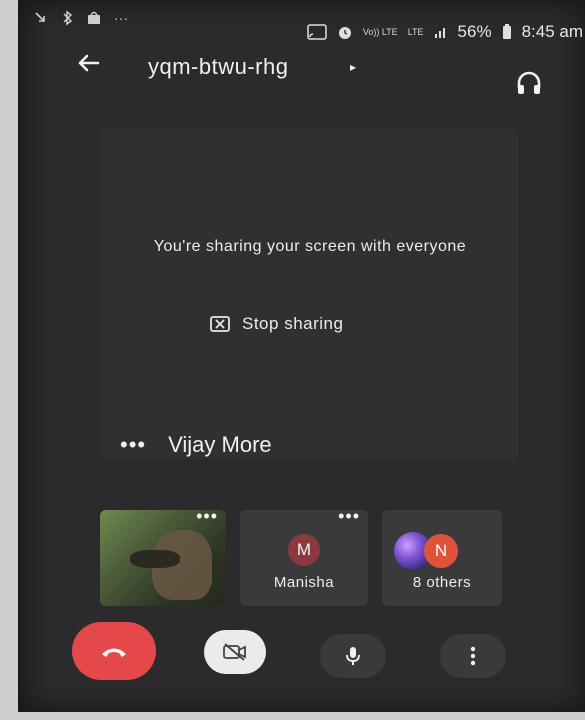 Image resolution: width=585 pixels, height=720 pixels. I want to click on back-button, so click(88, 66).